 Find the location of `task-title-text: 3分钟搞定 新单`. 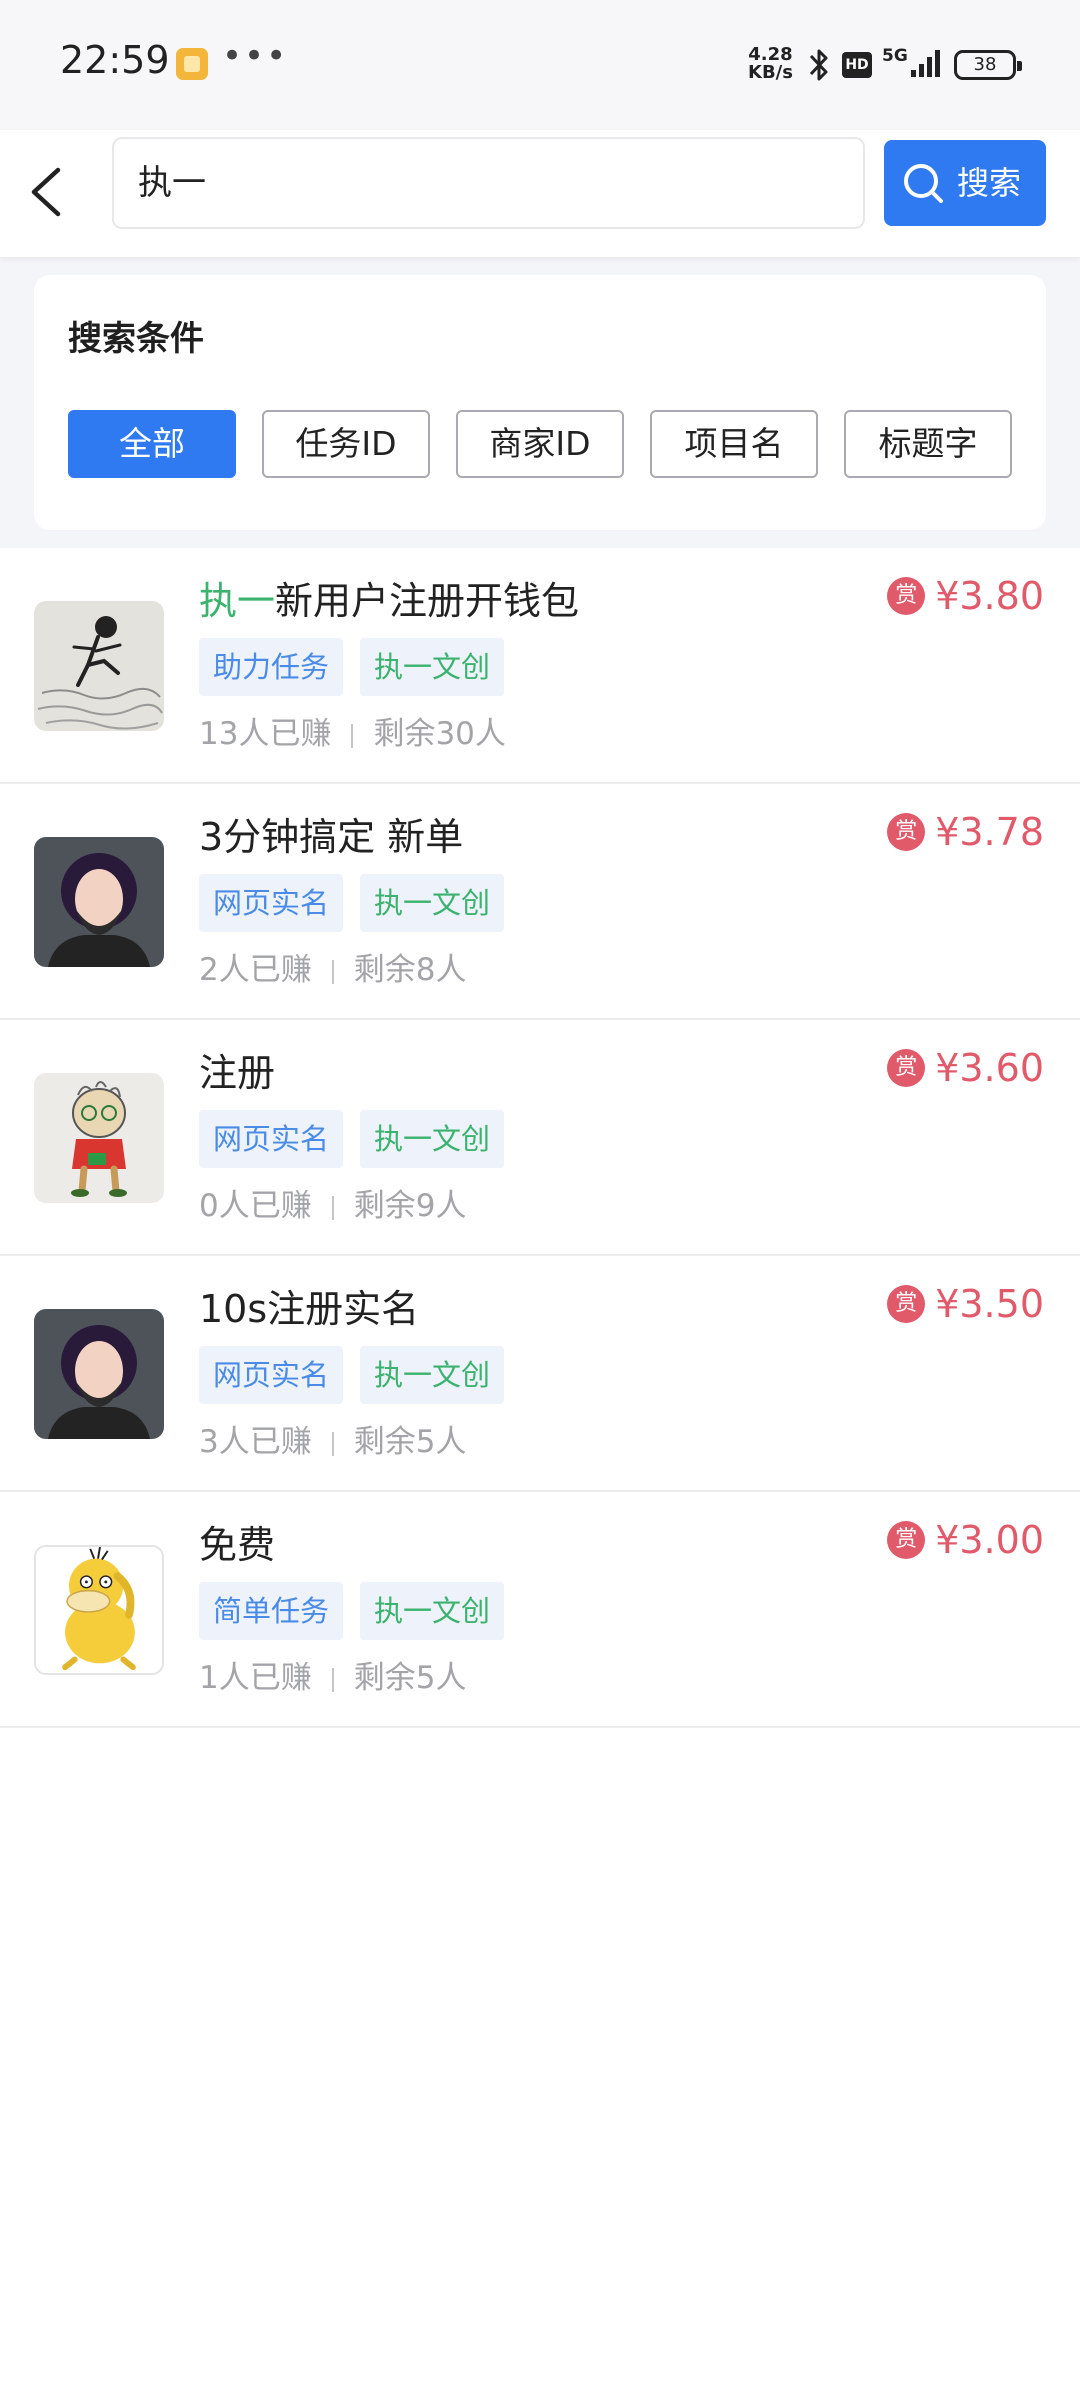

task-title-text: 3分钟搞定 新单 is located at coordinates (331, 837).